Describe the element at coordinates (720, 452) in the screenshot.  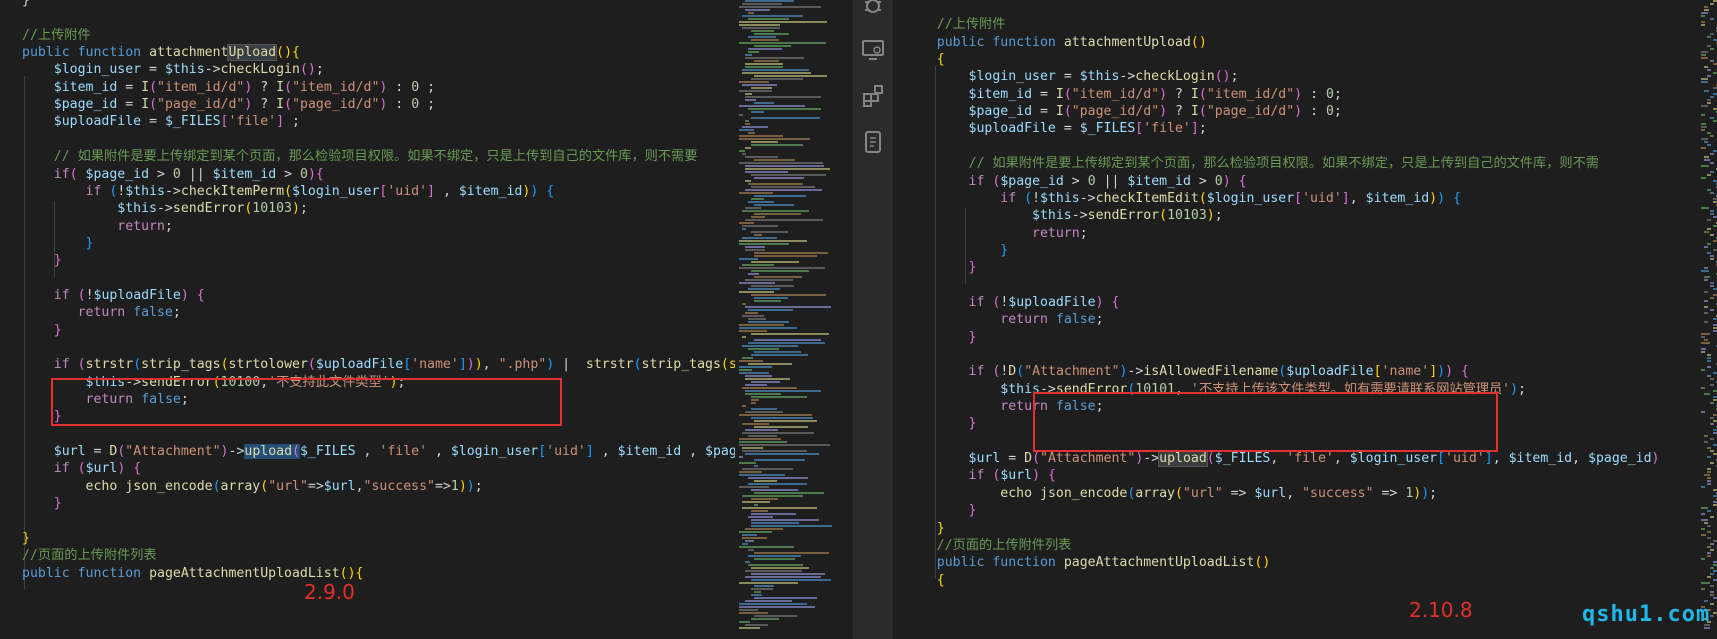
I see `code-token: $page_` at that location.